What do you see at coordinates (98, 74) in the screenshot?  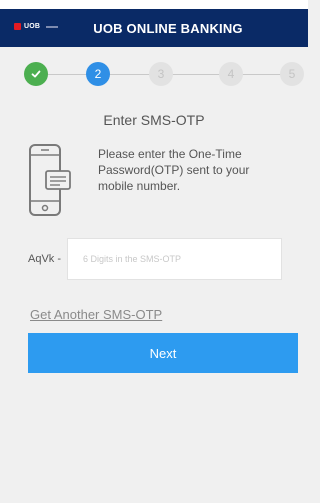 I see `step-2: 2` at bounding box center [98, 74].